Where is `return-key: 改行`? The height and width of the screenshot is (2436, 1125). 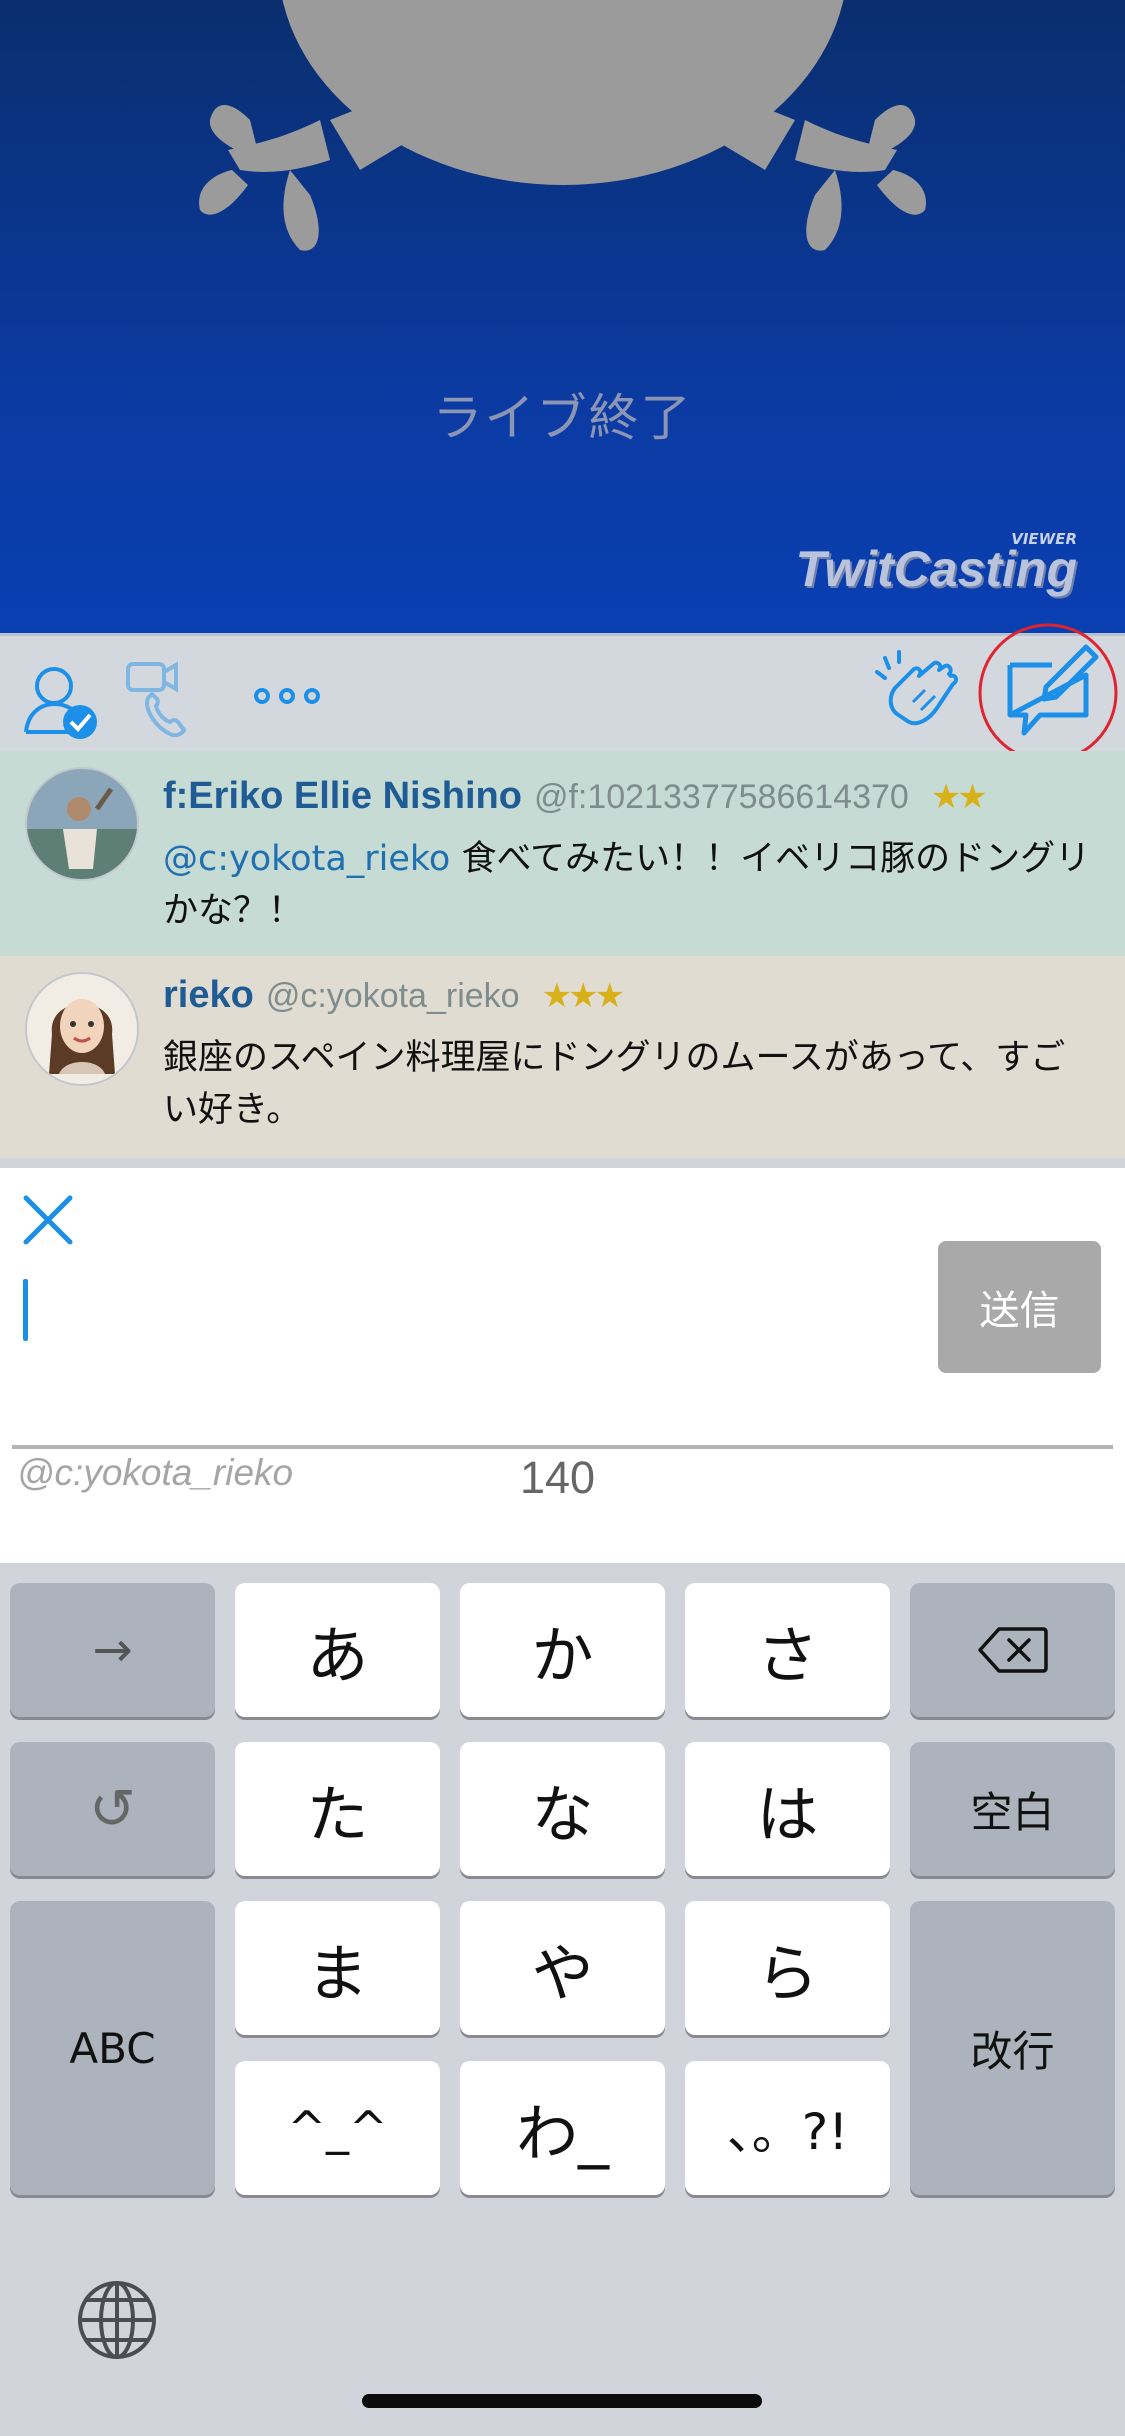
return-key: 改行 is located at coordinates (1012, 2048).